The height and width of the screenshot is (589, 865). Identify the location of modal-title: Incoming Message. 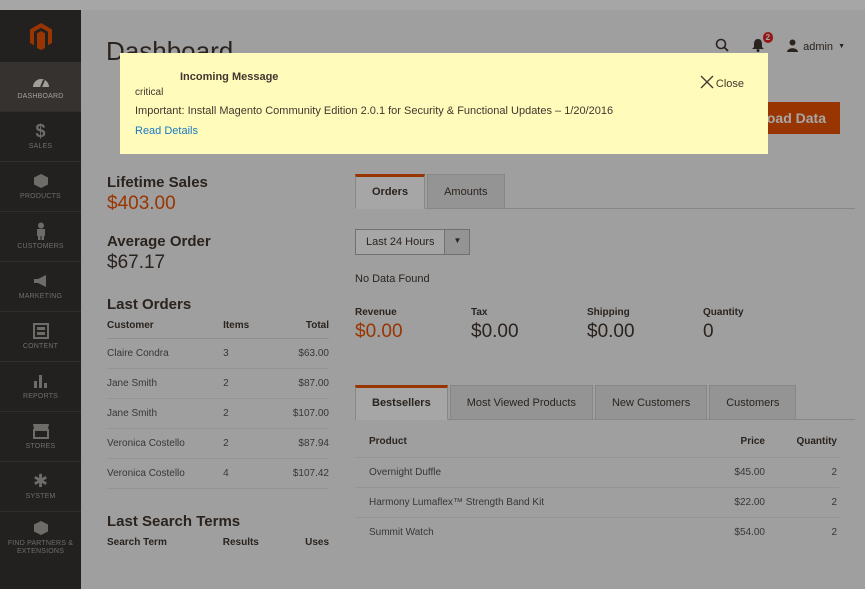
(229, 77).